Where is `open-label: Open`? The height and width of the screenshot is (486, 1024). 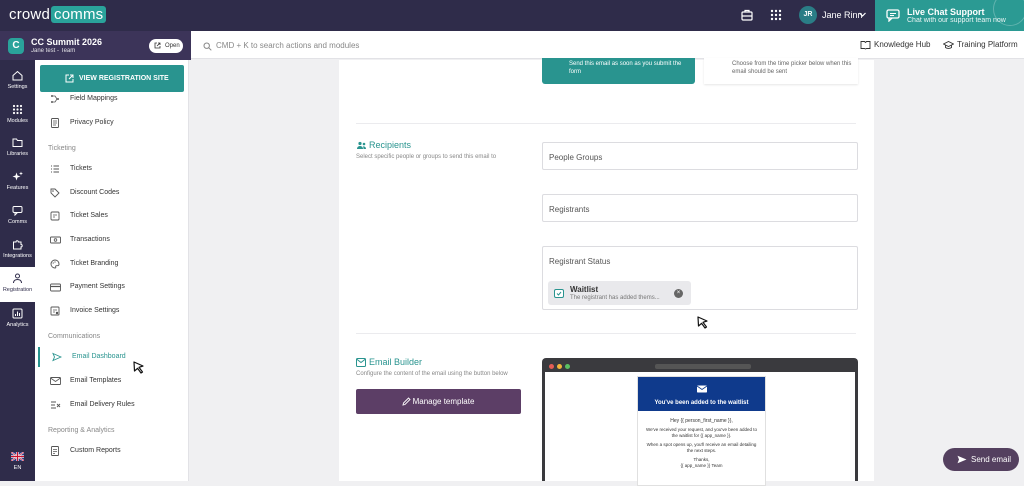
open-label: Open is located at coordinates (172, 46).